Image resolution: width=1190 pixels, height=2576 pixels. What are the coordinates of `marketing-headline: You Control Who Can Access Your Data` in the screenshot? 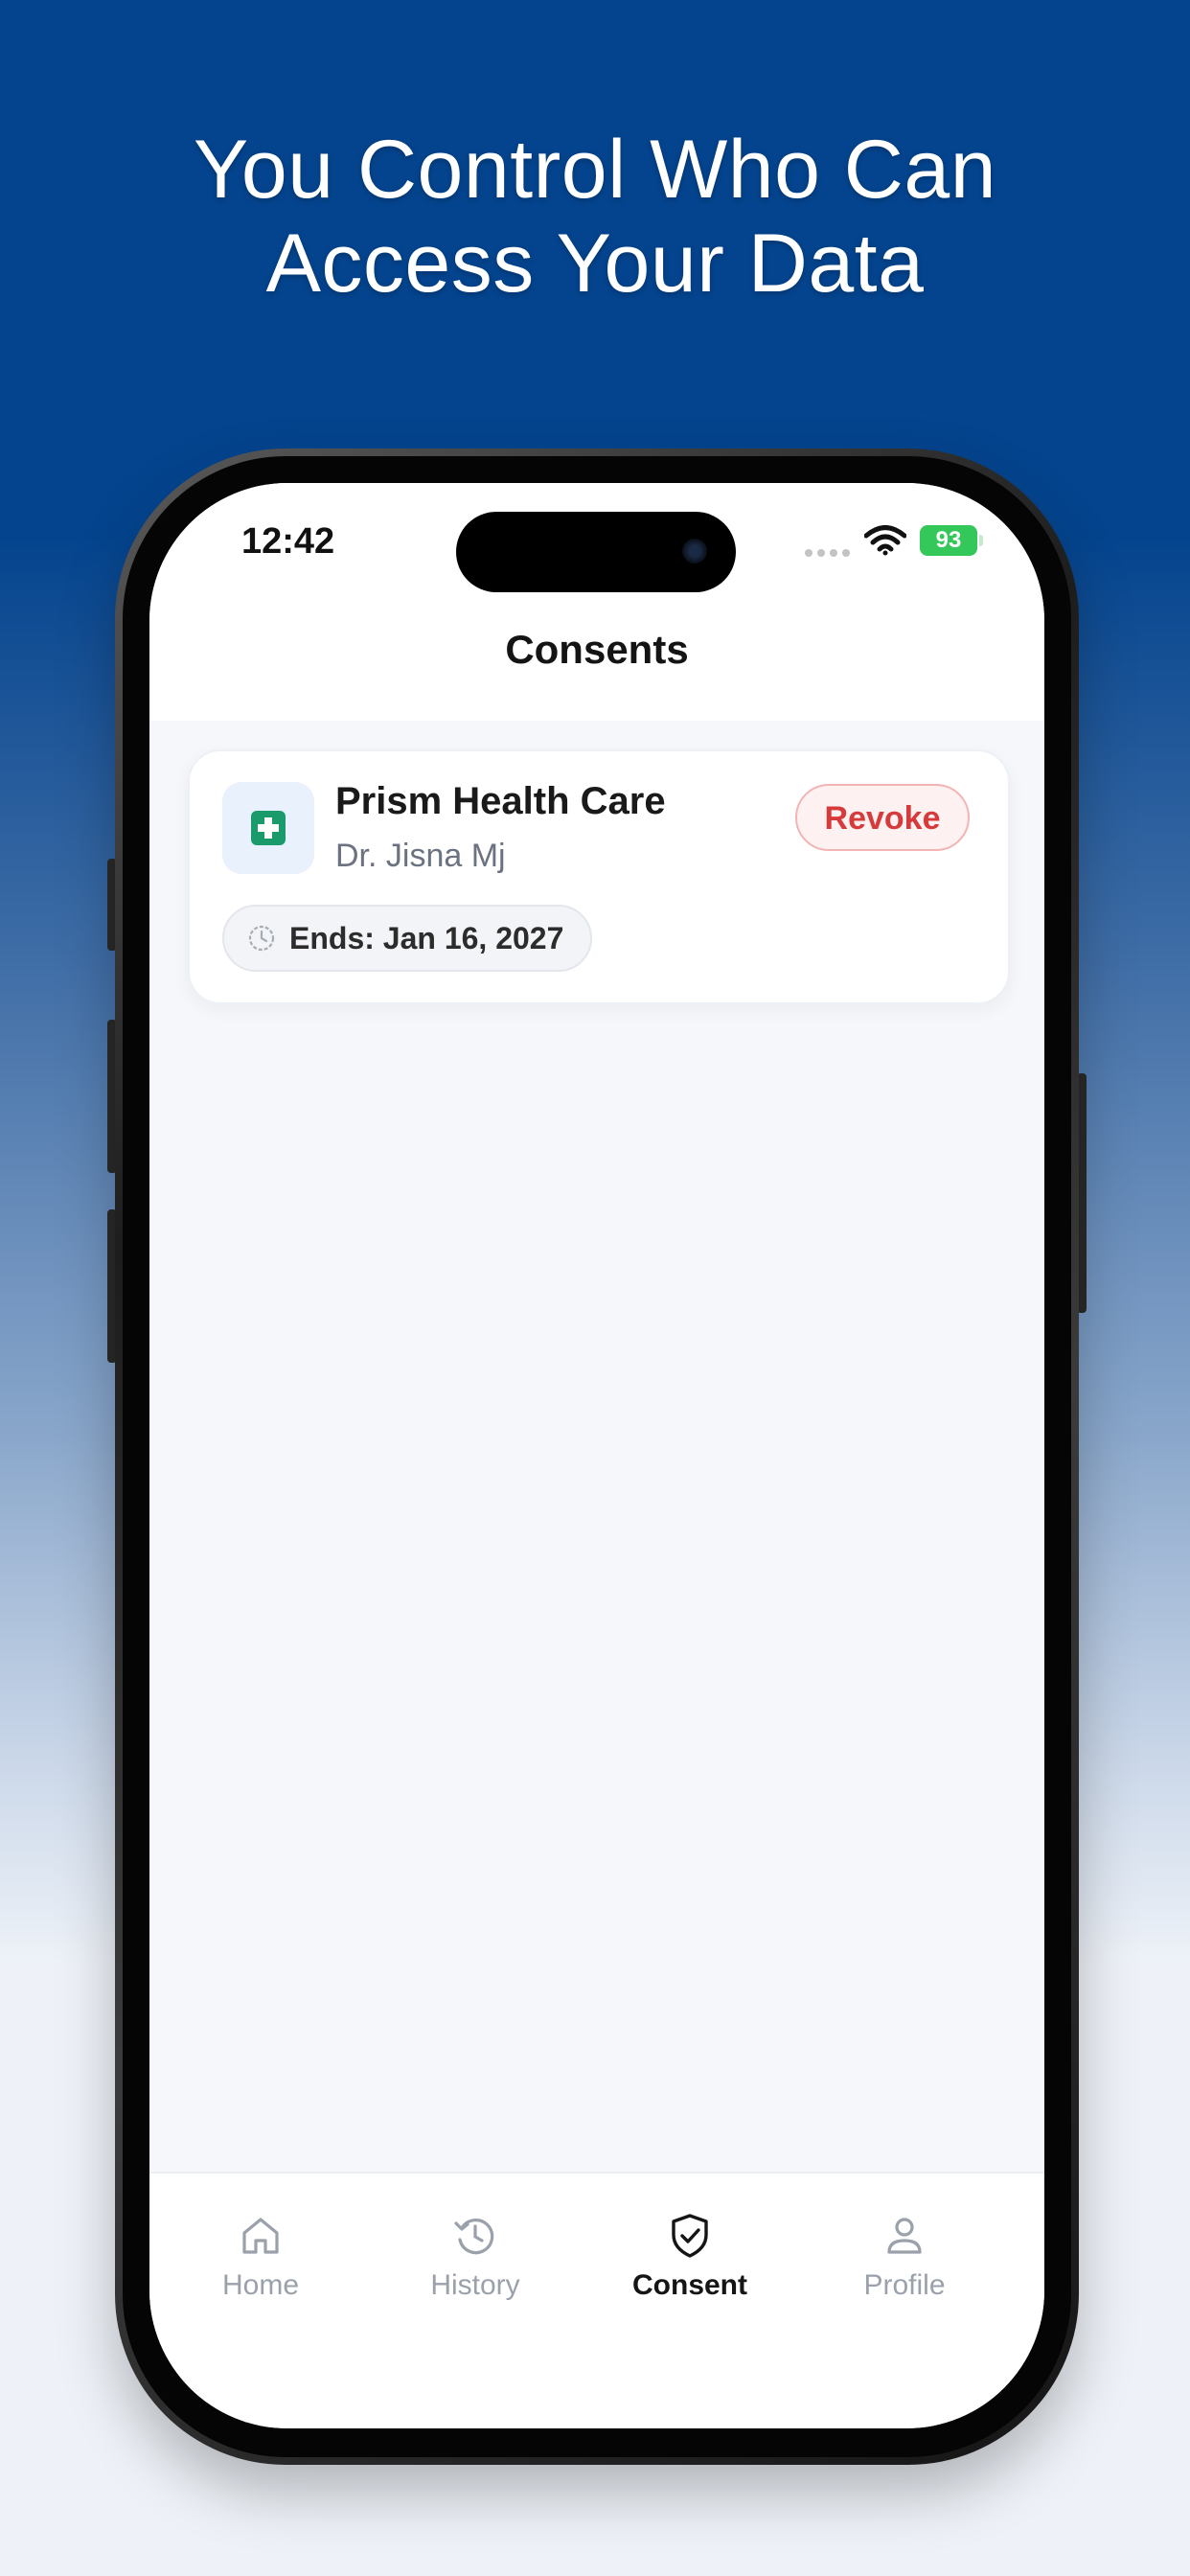 It's located at (595, 216).